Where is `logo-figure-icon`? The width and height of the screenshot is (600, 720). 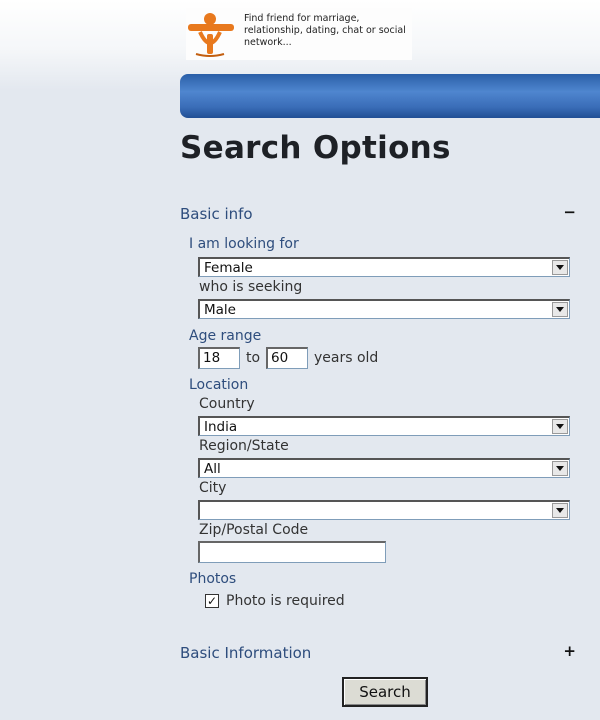
logo-figure-icon is located at coordinates (211, 35).